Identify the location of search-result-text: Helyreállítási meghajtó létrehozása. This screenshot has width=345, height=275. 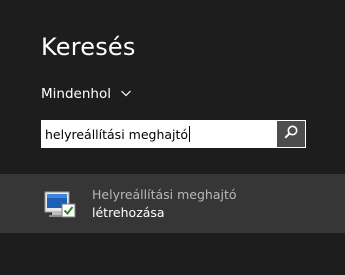
(164, 204).